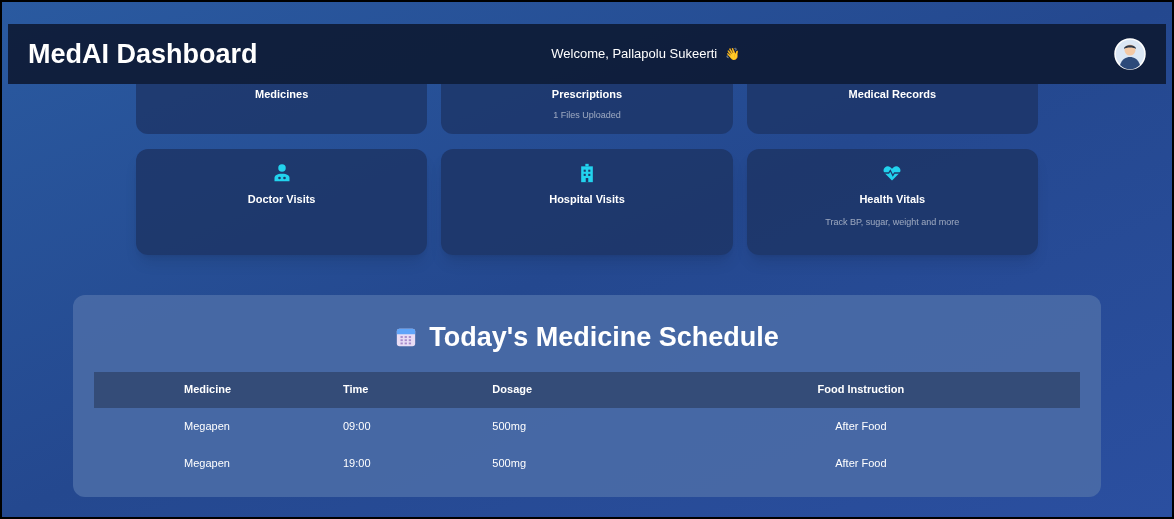  Describe the element at coordinates (604, 337) in the screenshot. I see `schedule-title: Today's Medicine Schedule` at that location.